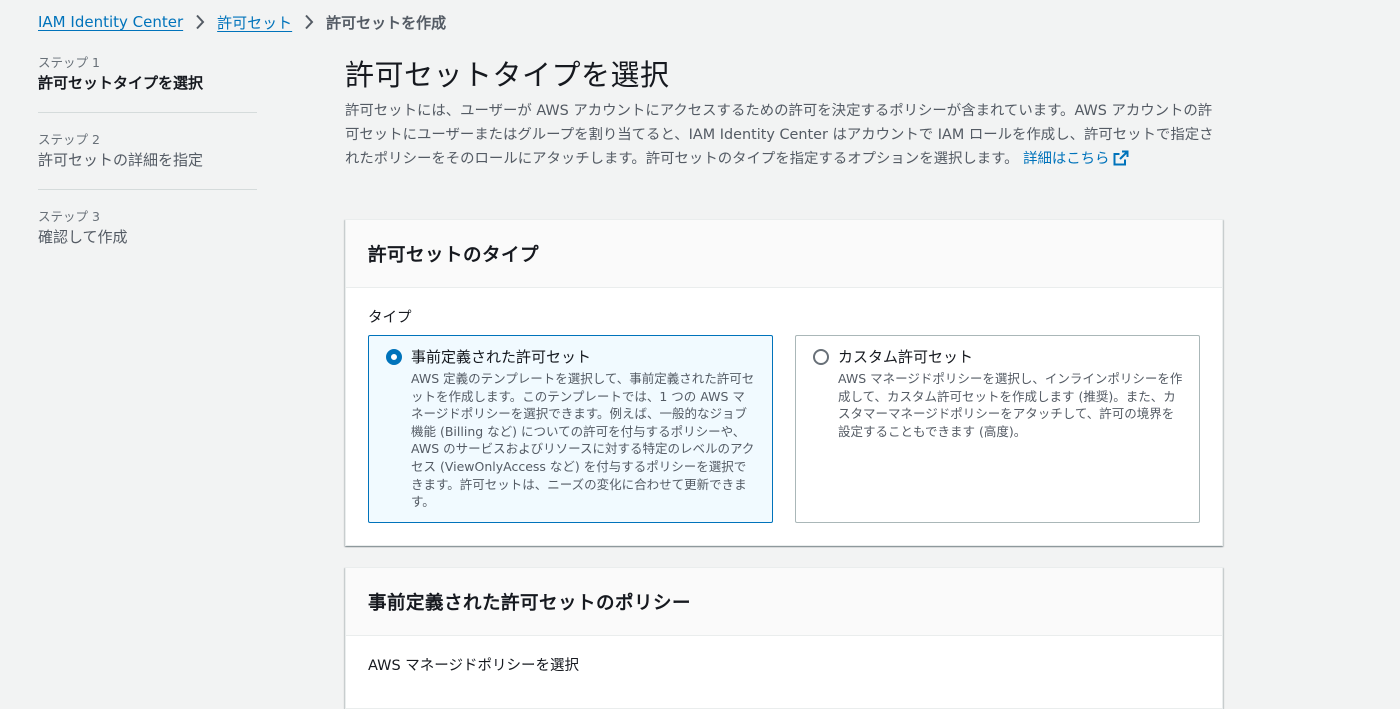 The width and height of the screenshot is (1400, 709). Describe the element at coordinates (394, 357) in the screenshot. I see `predefined-radio` at that location.